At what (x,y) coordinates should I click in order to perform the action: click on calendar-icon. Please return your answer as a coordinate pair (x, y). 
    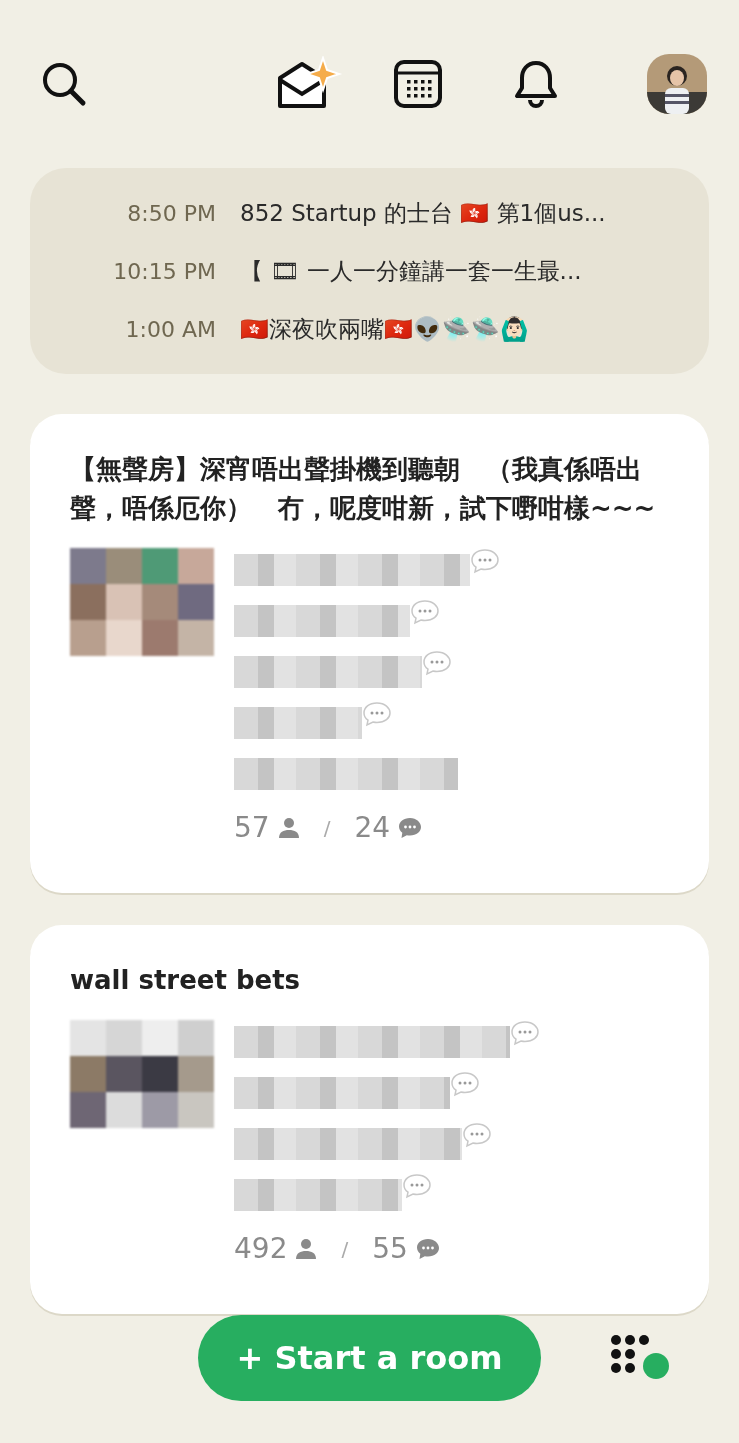
    Looking at the image, I should click on (418, 84).